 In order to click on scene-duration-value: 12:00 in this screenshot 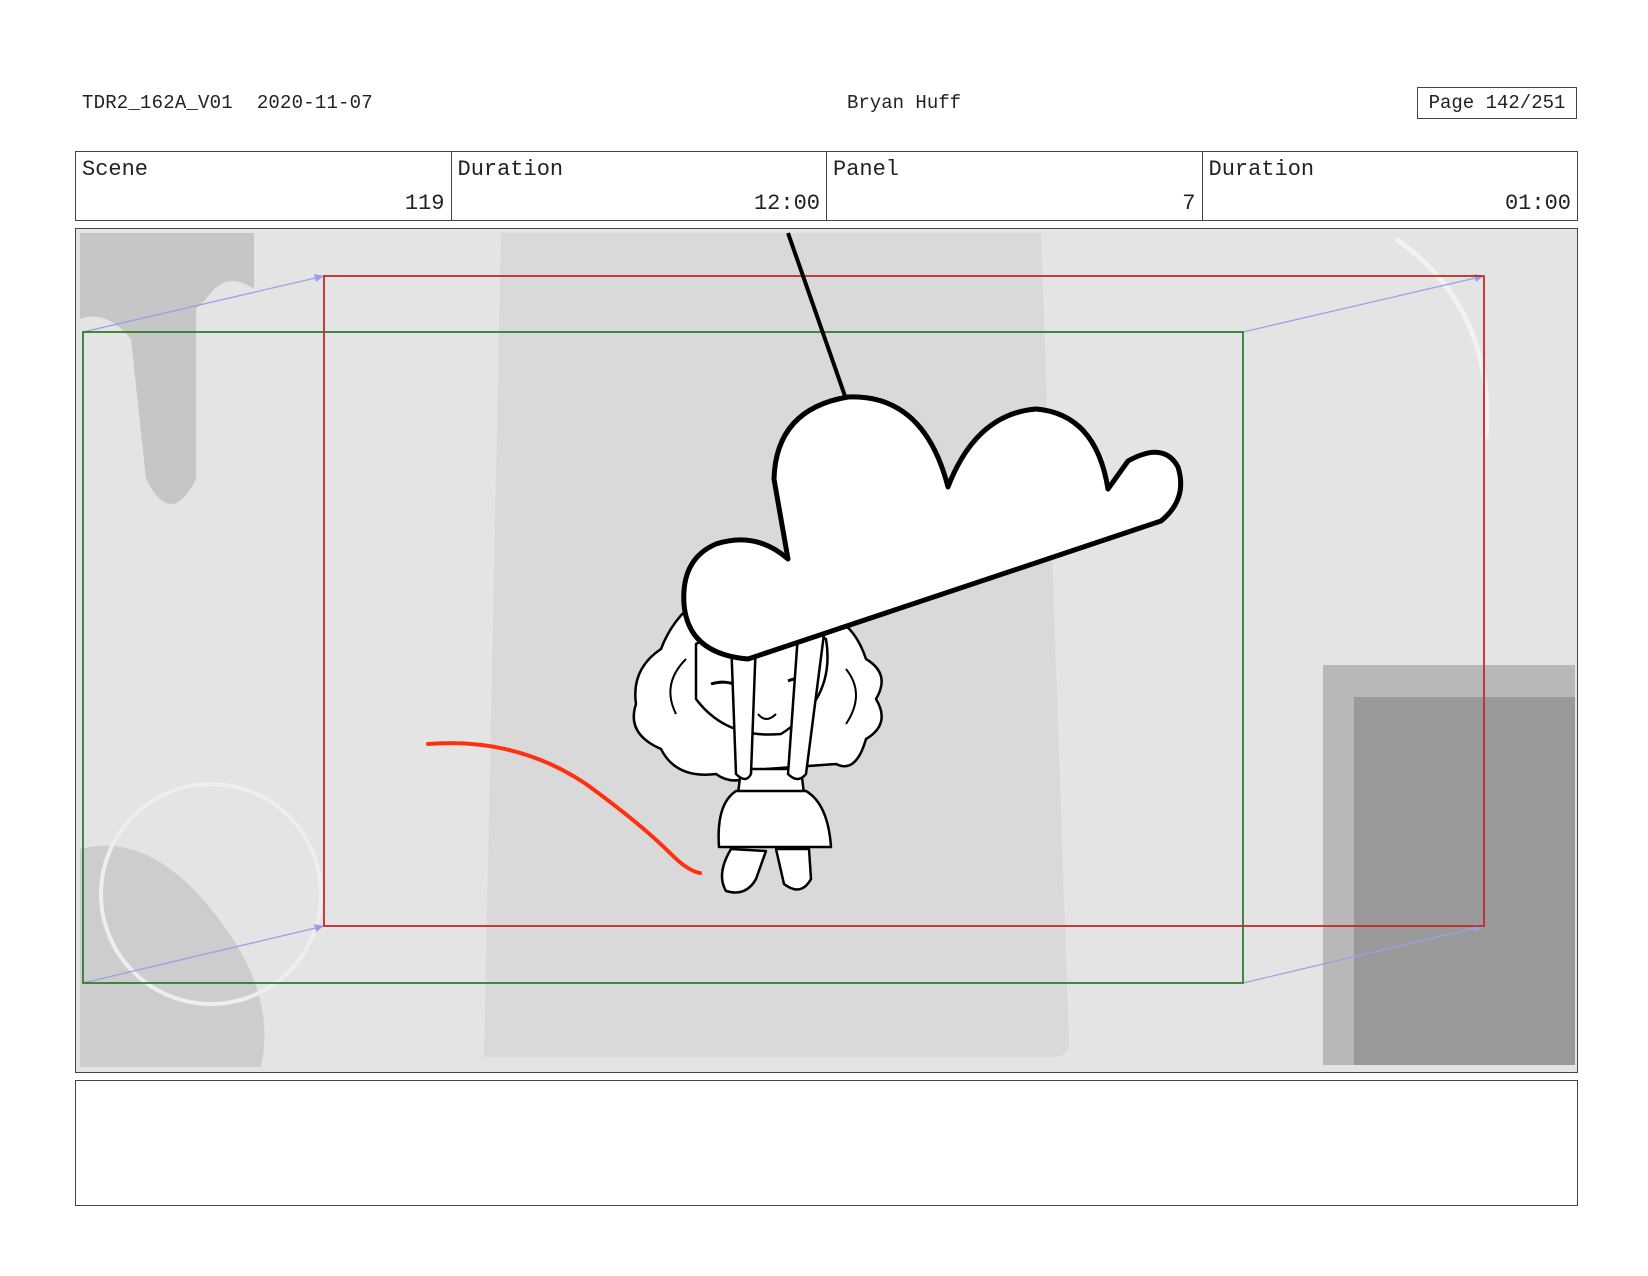, I will do `click(786, 203)`.